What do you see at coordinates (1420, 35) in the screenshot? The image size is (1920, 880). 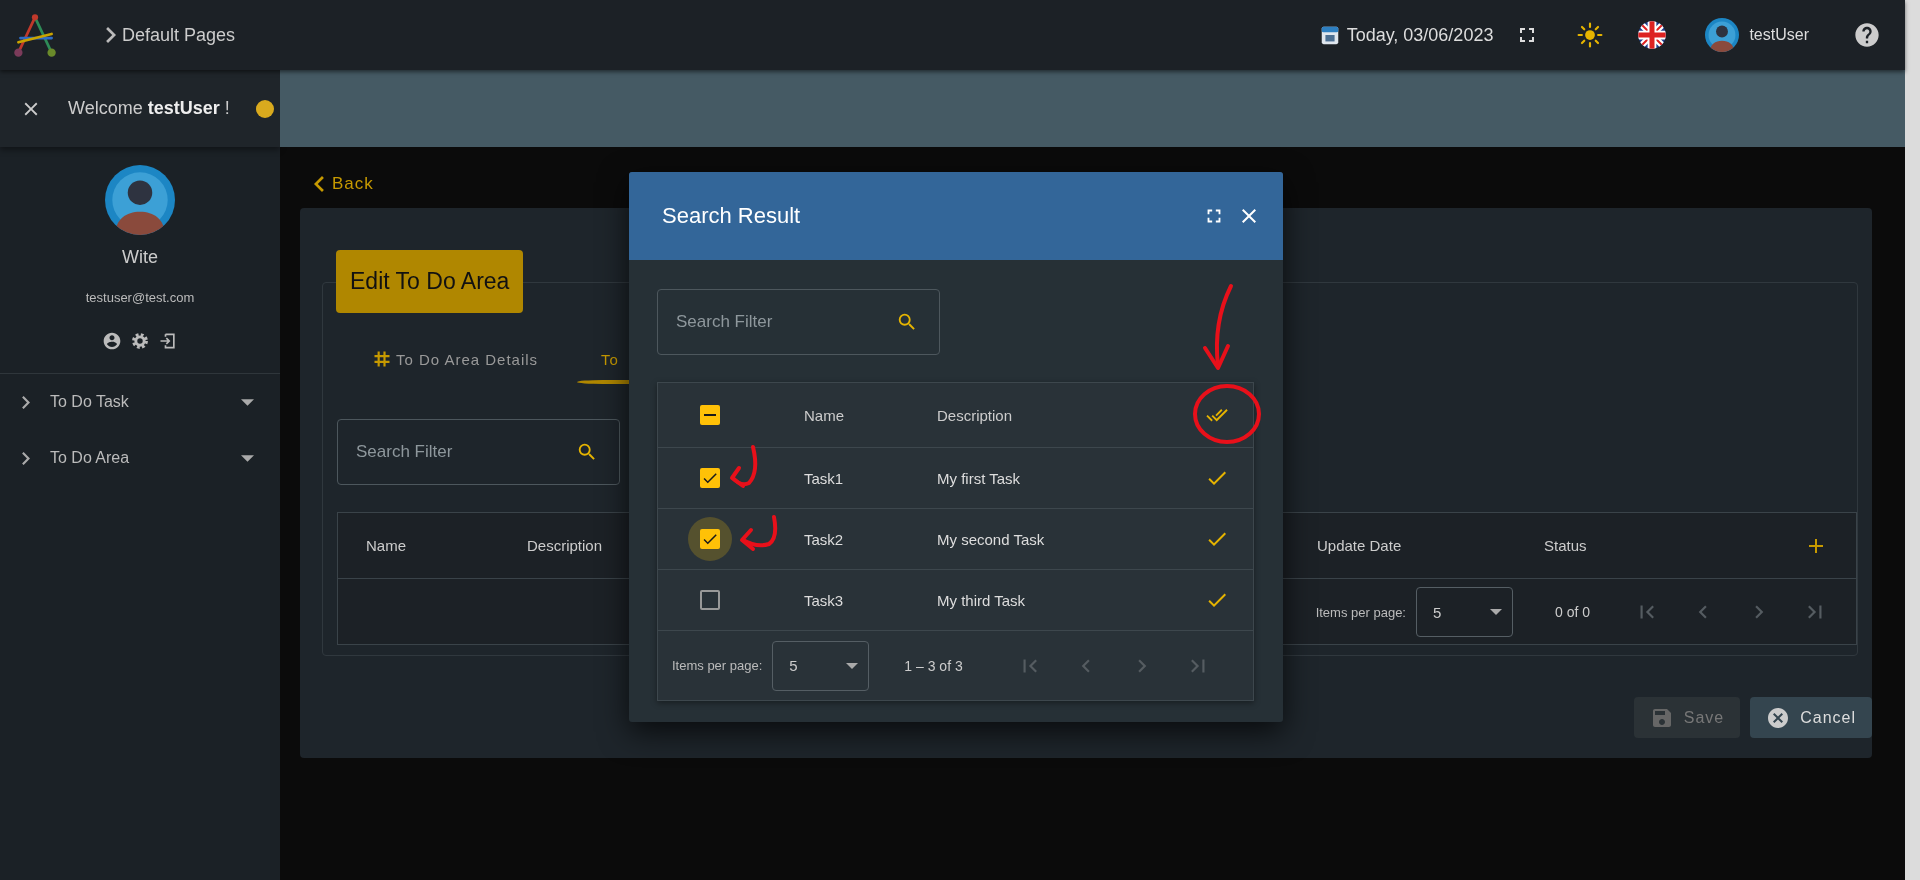 I see `date-label: Today, 03/06/2023` at bounding box center [1420, 35].